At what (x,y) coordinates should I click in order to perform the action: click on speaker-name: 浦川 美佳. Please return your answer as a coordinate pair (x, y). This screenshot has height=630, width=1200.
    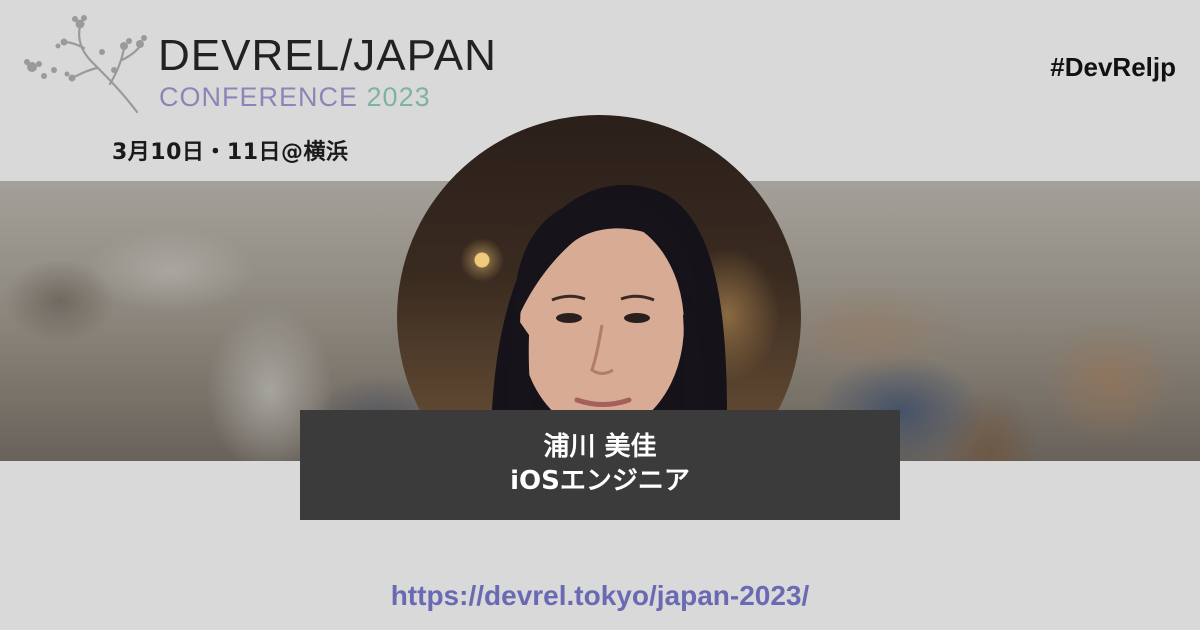
    Looking at the image, I should click on (600, 447).